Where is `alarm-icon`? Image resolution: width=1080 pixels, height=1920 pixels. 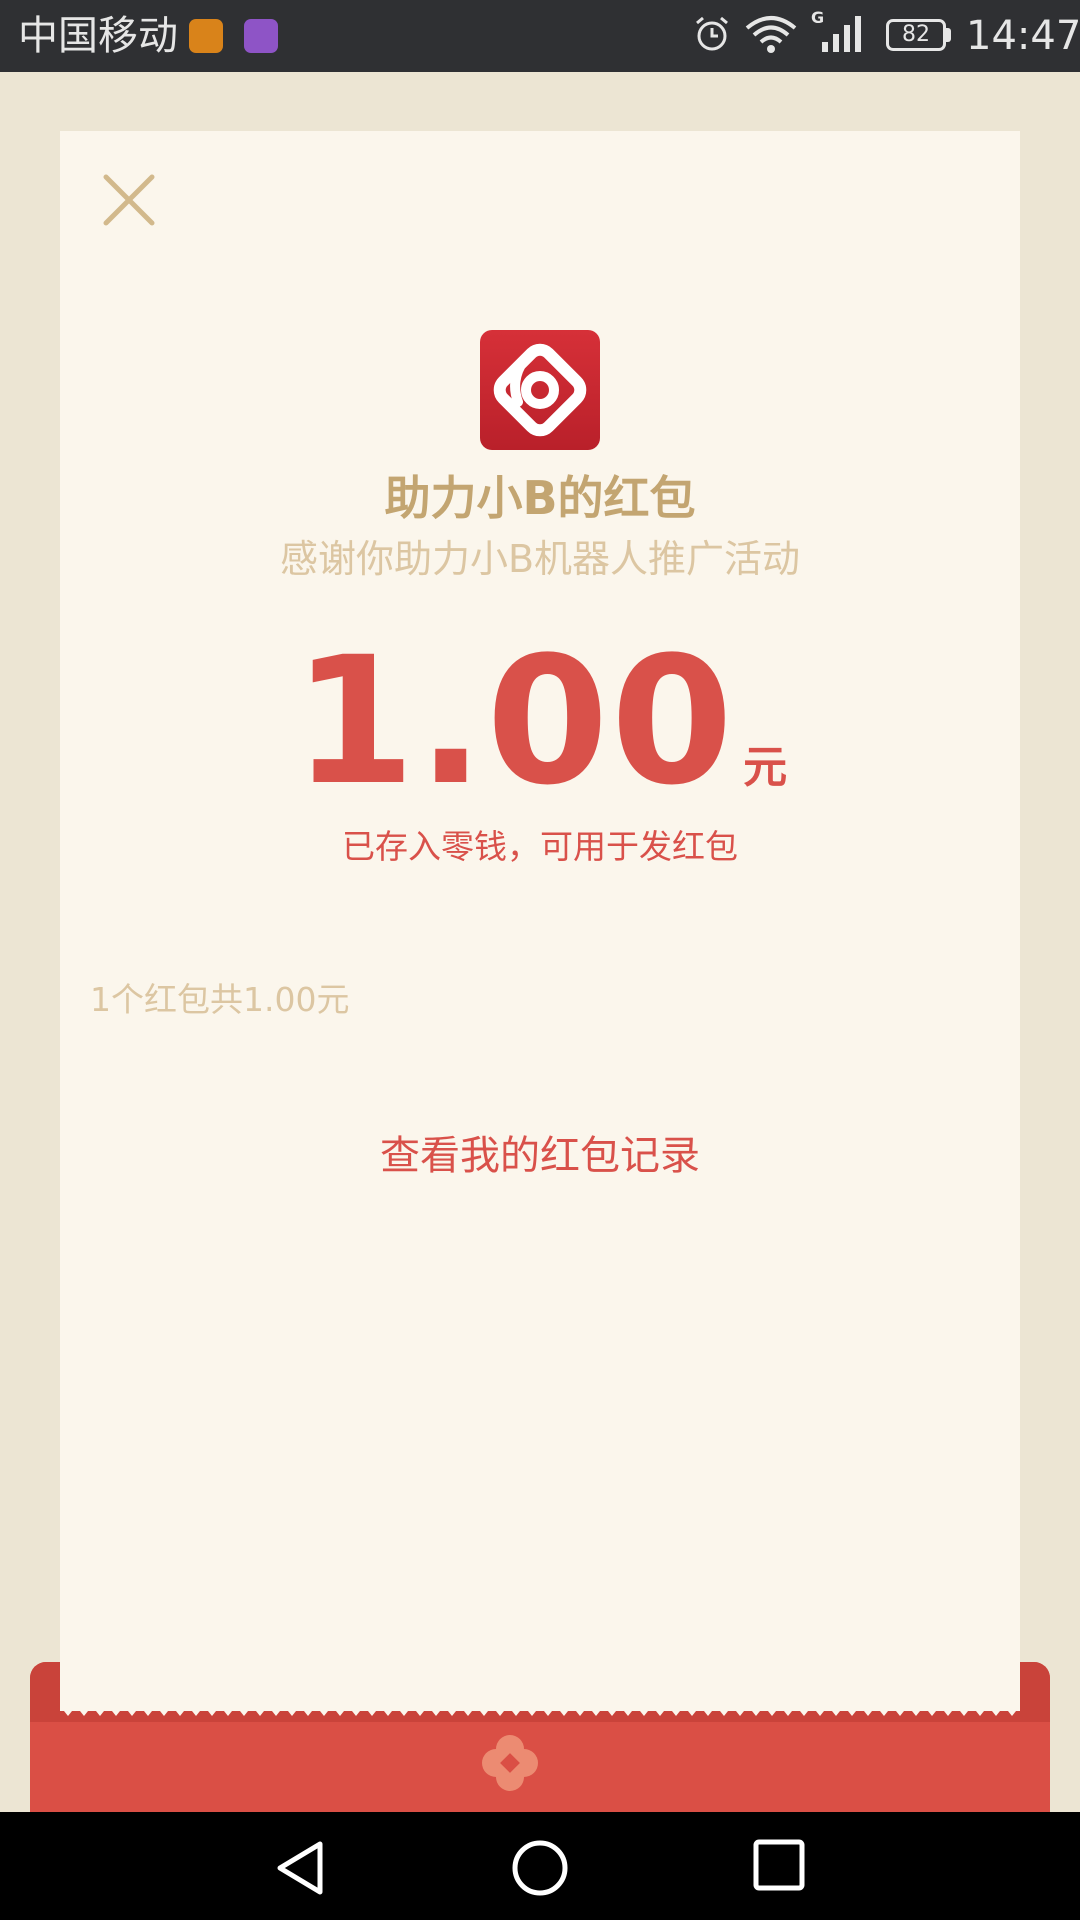
alarm-icon is located at coordinates (712, 33).